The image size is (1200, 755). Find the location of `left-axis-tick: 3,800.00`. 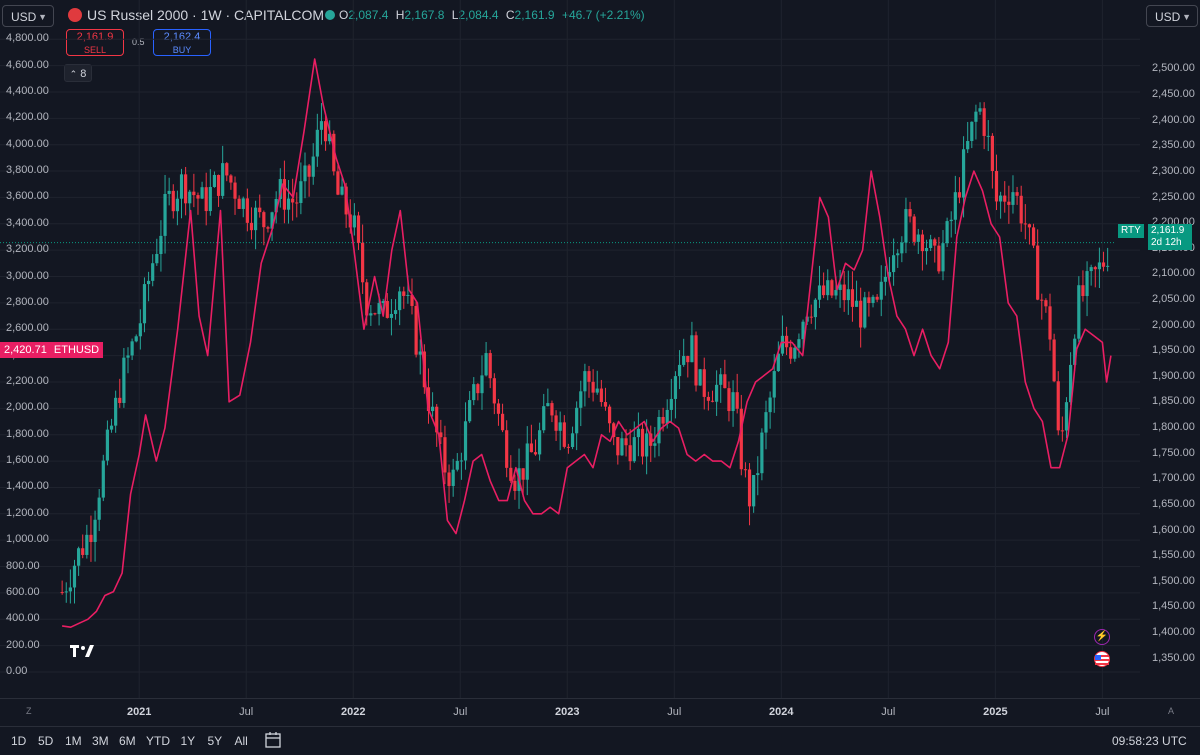

left-axis-tick: 3,800.00 is located at coordinates (27, 170).